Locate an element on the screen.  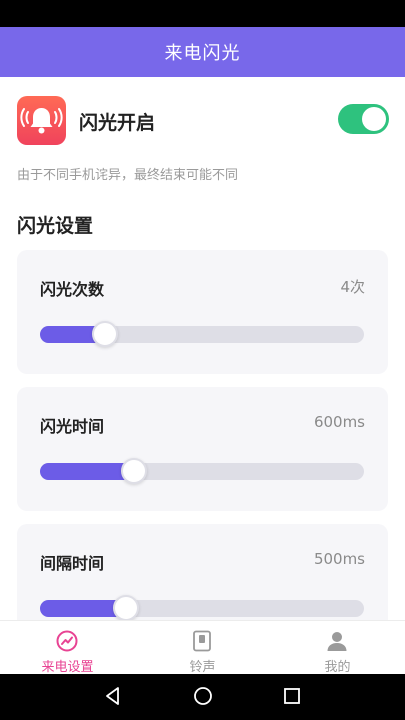
nav-label: 来电设置 is located at coordinates (67, 667).